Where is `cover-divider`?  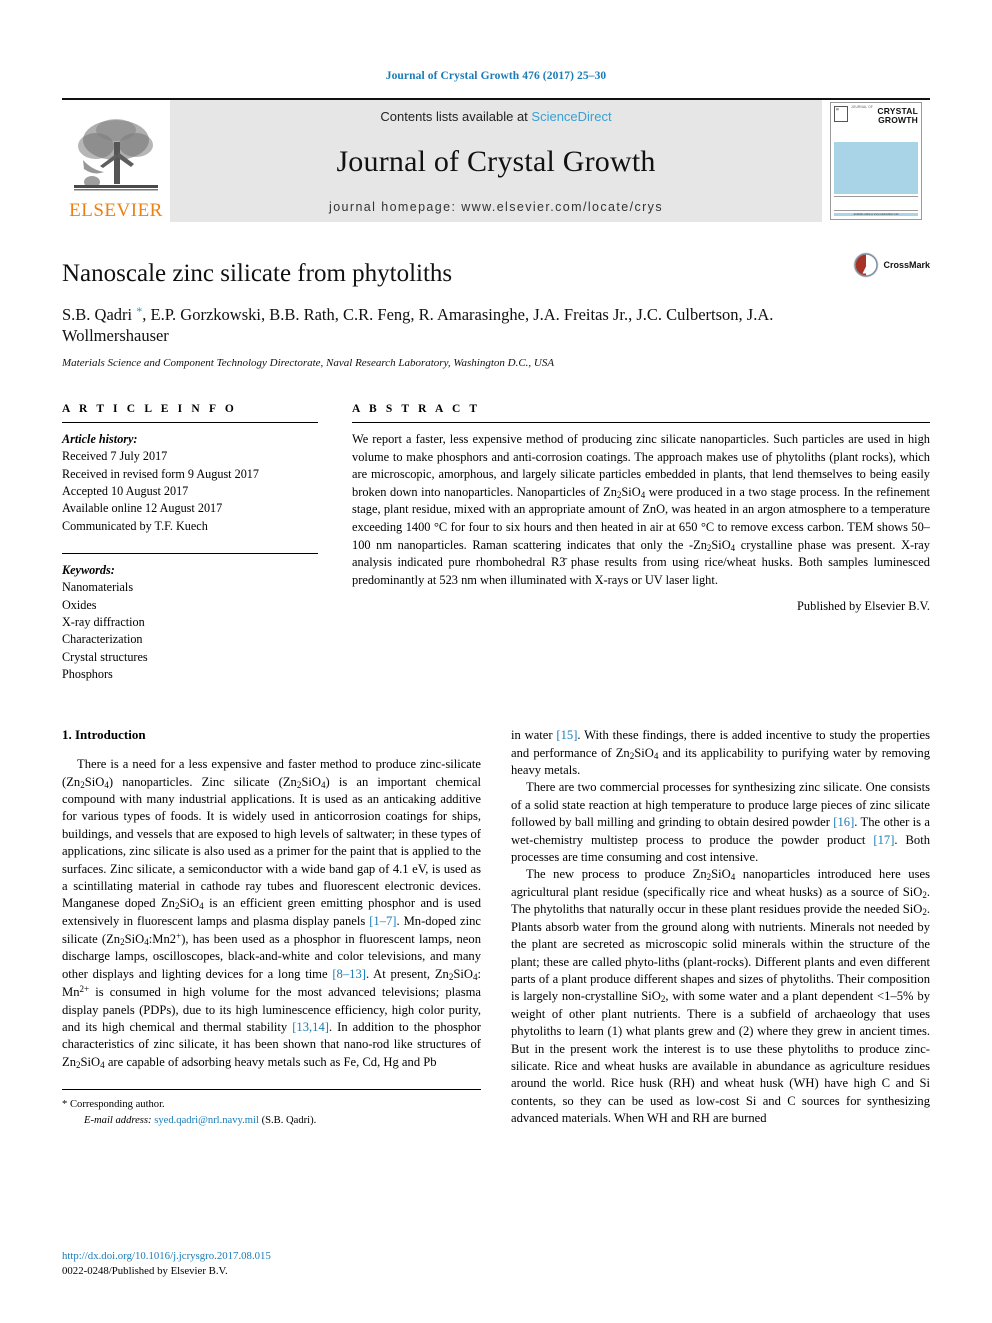 cover-divider is located at coordinates (876, 203).